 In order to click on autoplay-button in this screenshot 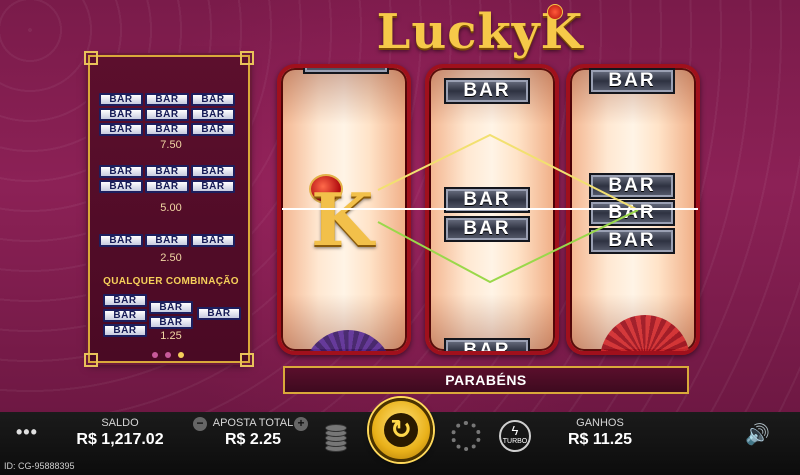, I will do `click(466, 436)`.